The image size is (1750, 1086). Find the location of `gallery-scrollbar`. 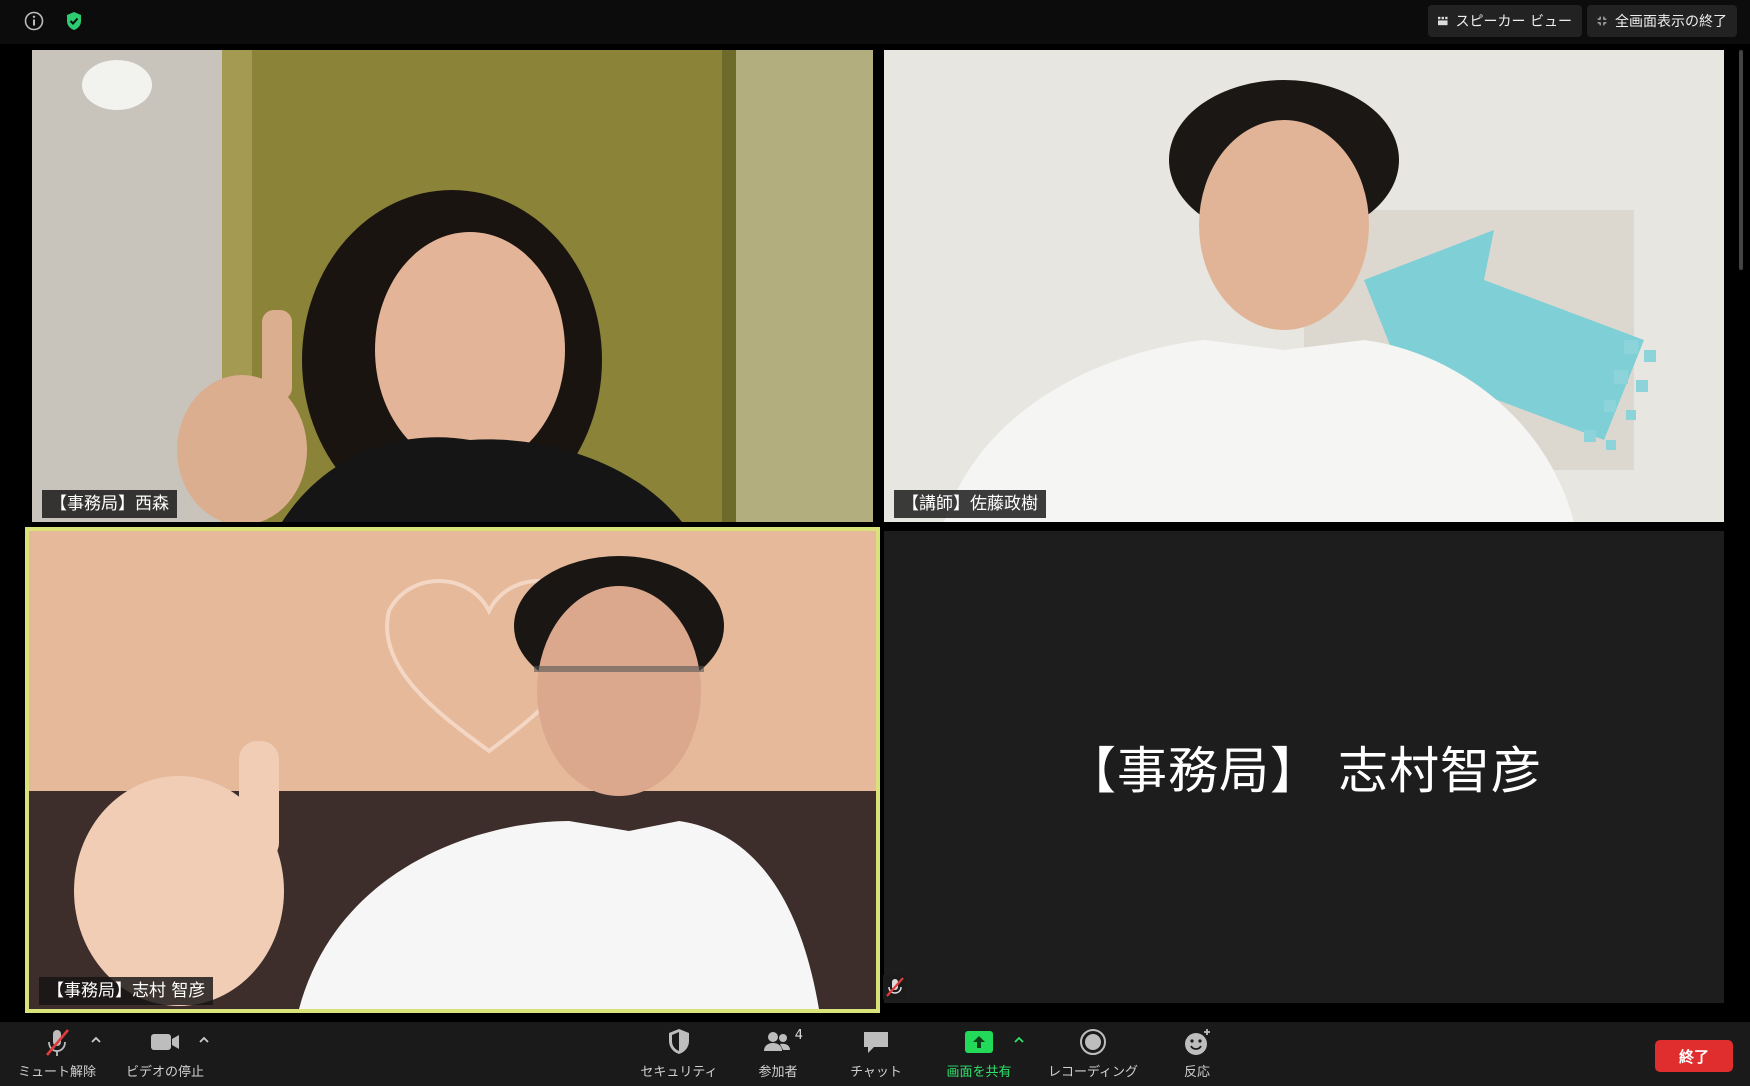

gallery-scrollbar is located at coordinates (1741, 160).